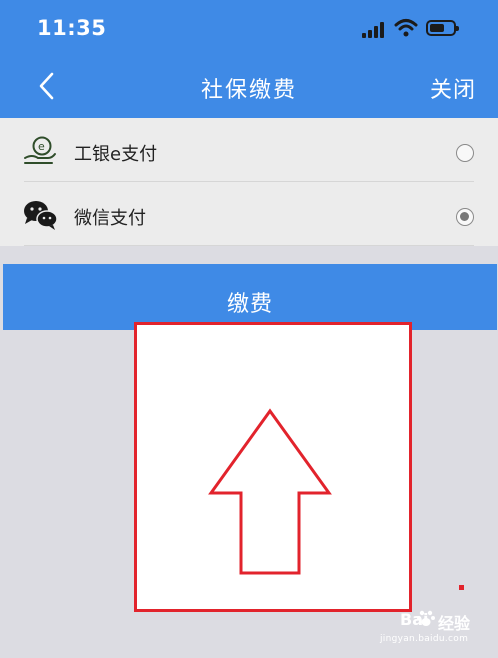  I want to click on pay-button: 缴费, so click(250, 297).